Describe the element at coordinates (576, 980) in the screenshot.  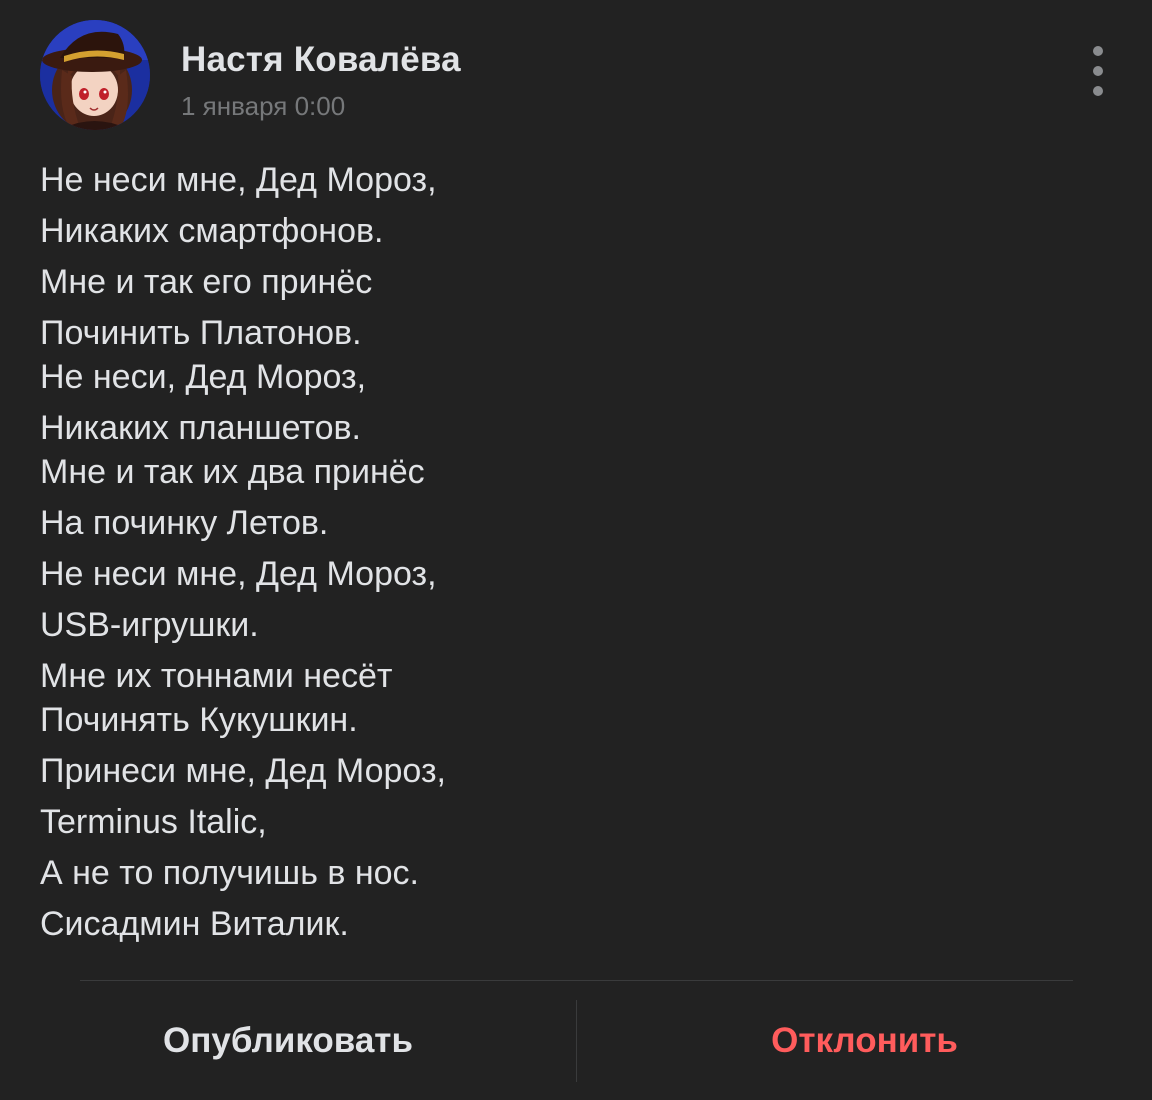
I see `actions-divider` at that location.